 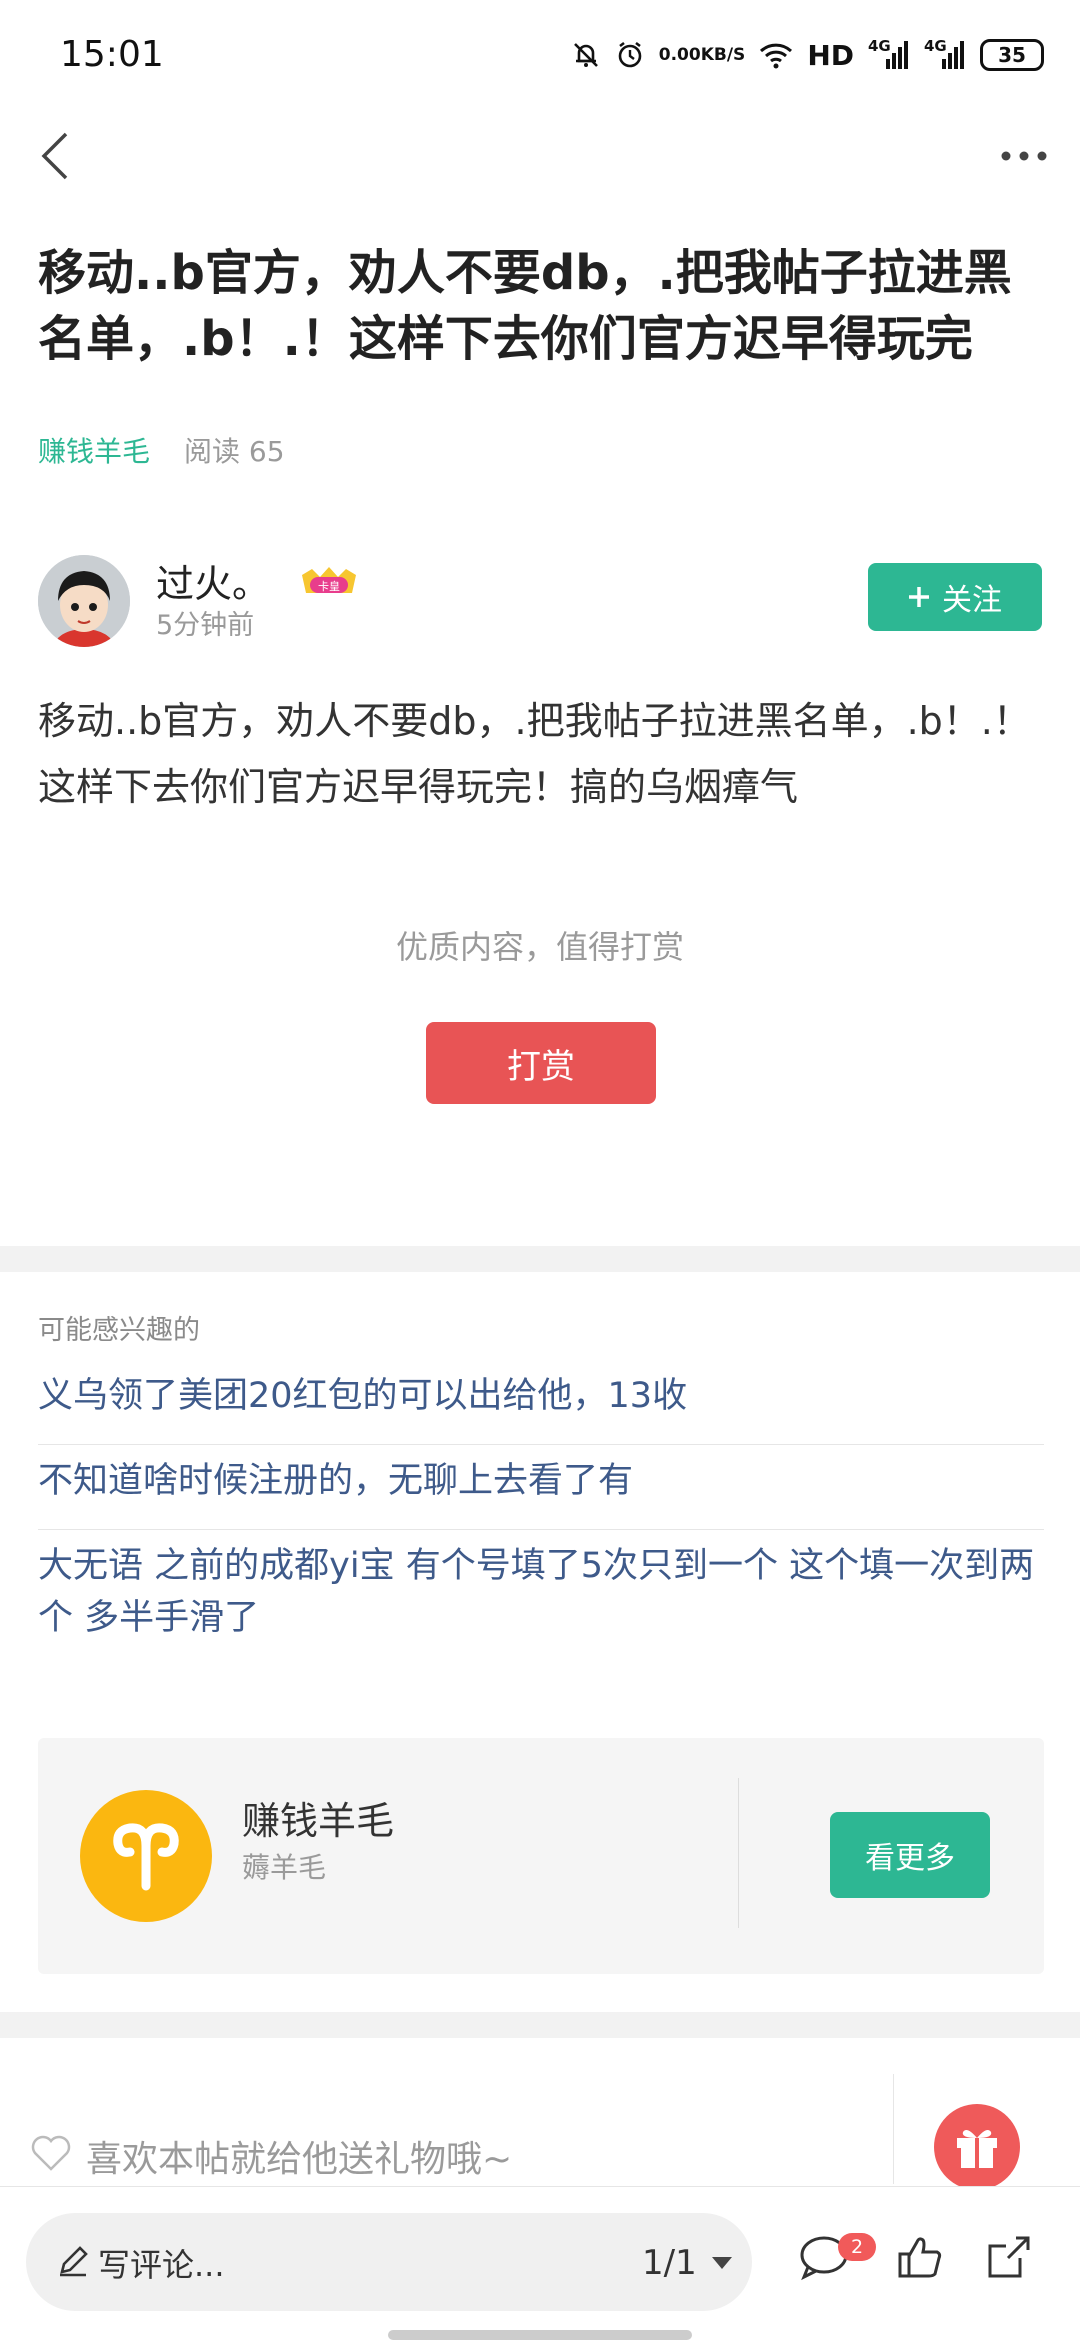 What do you see at coordinates (540, 2121) in the screenshot?
I see `gift-row: 喜欢本帖就给他送礼物哦~` at bounding box center [540, 2121].